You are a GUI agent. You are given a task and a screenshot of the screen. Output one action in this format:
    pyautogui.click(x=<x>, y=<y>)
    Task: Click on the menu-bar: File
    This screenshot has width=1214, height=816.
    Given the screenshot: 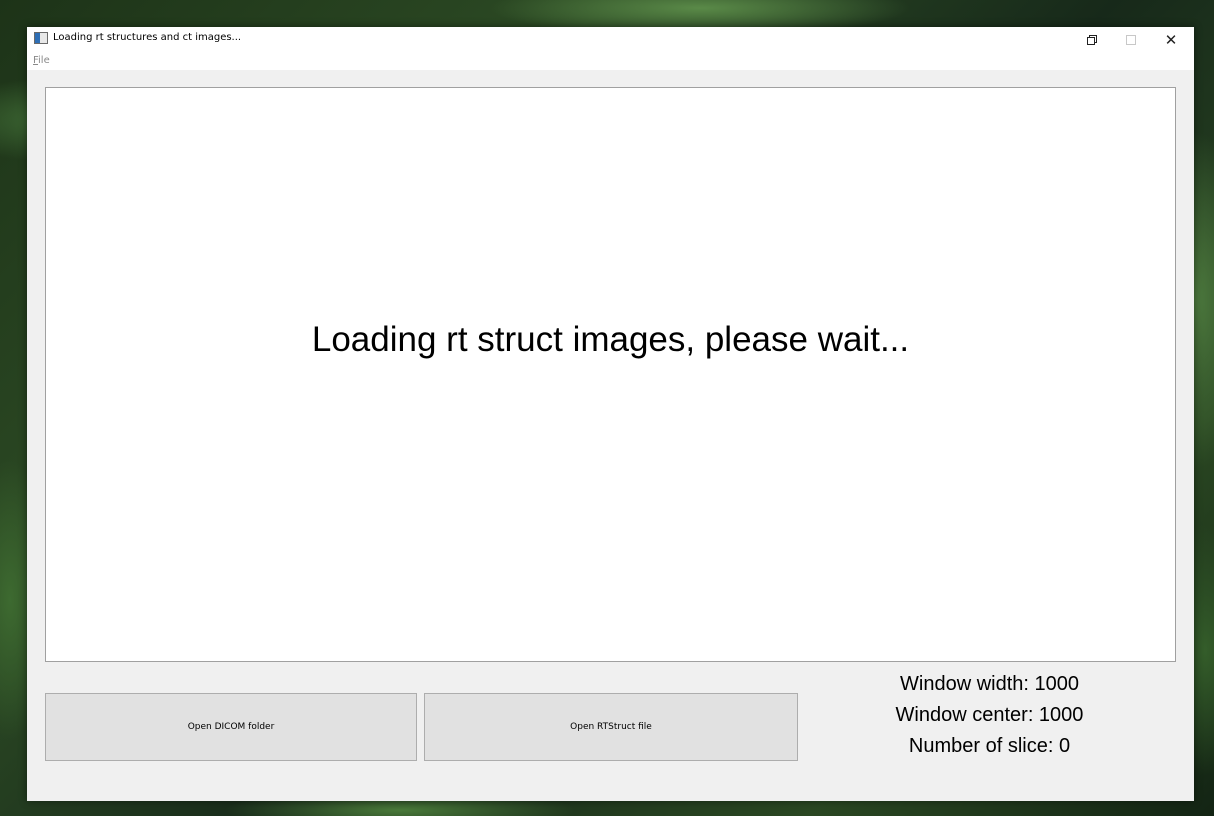 What is the action you would take?
    pyautogui.click(x=610, y=61)
    